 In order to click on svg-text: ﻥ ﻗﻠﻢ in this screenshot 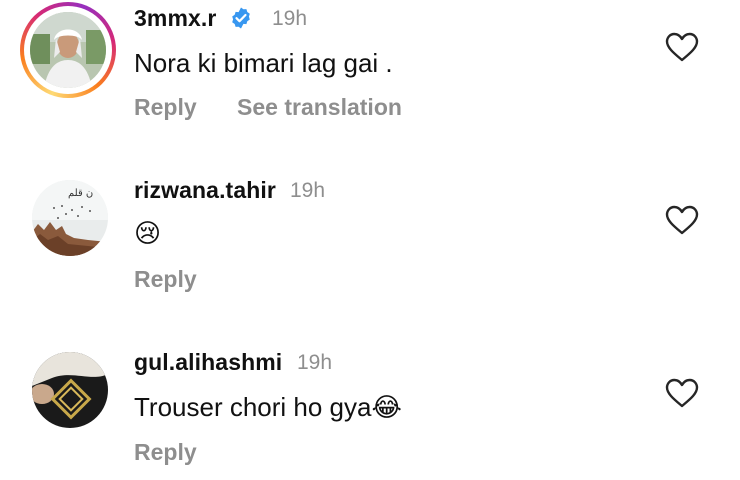, I will do `click(80, 193)`.